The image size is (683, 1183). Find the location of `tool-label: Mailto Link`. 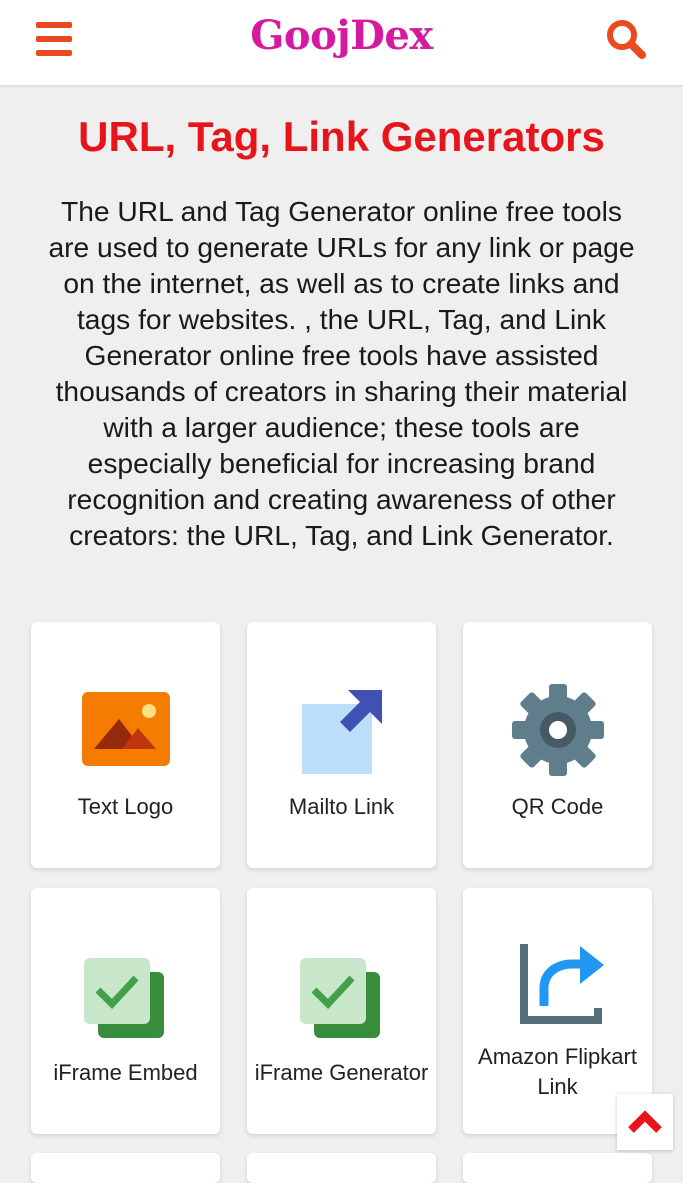

tool-label: Mailto Link is located at coordinates (341, 806).